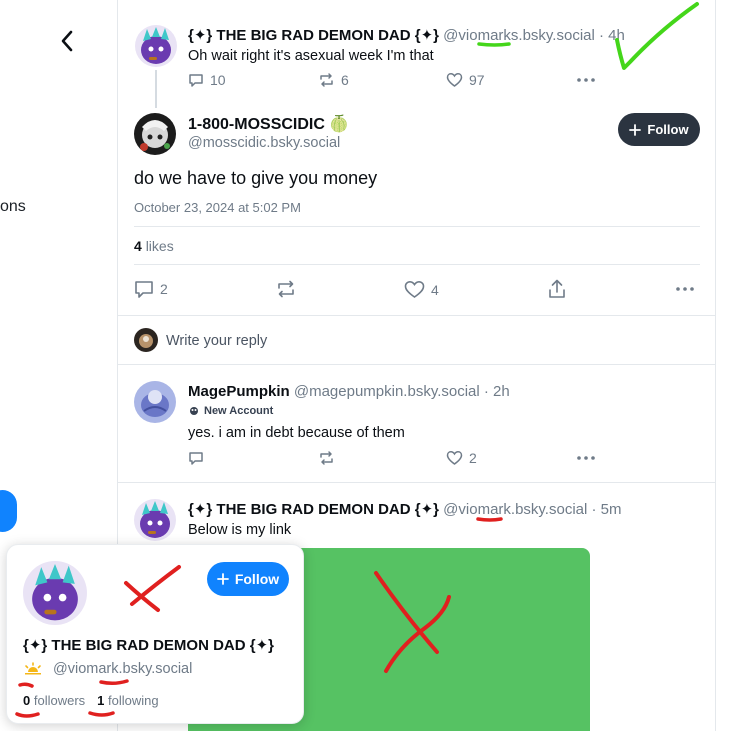 This screenshot has height=731, width=734. What do you see at coordinates (412, 622) in the screenshot?
I see `red-x-embed` at bounding box center [412, 622].